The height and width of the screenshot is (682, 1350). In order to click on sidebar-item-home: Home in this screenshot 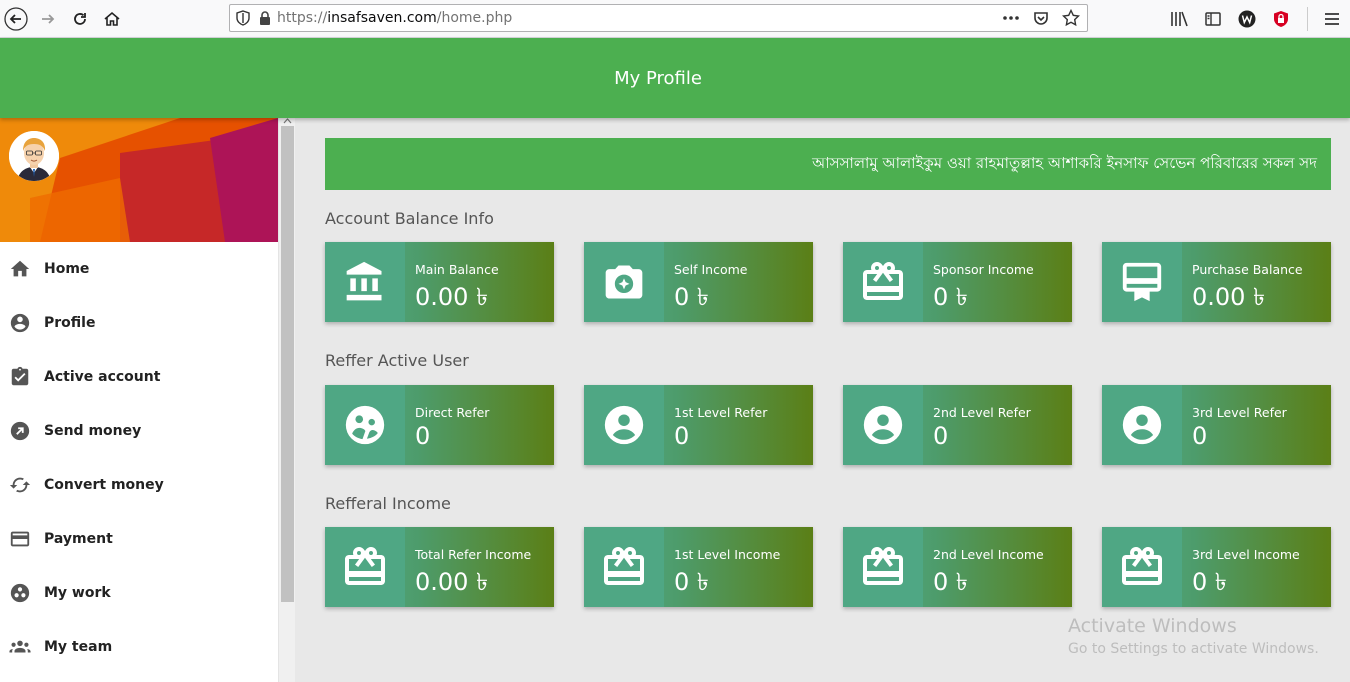, I will do `click(139, 269)`.